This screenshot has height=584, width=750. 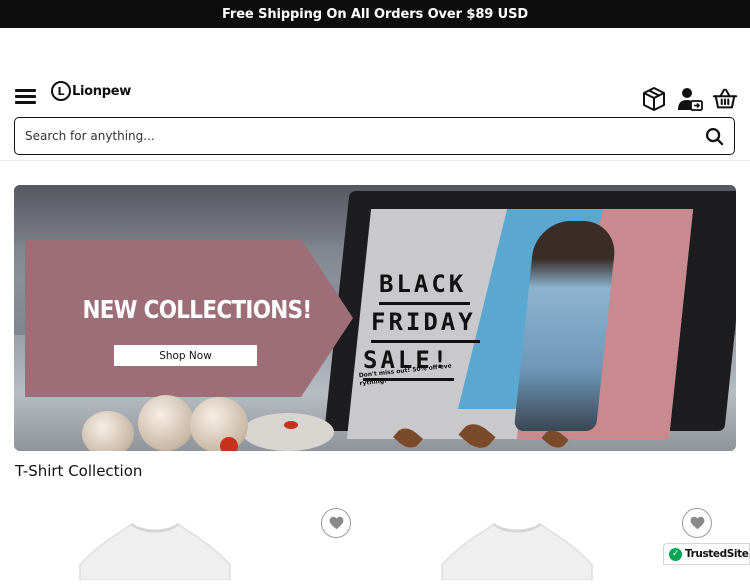 I want to click on tomato-slice, so click(x=291, y=425).